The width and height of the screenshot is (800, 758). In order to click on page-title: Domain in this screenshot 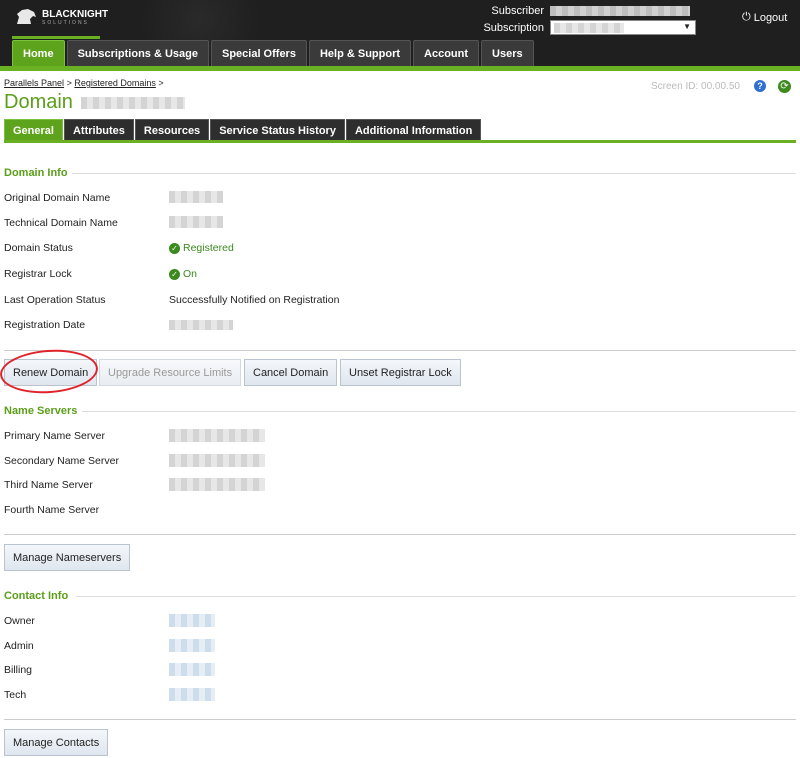, I will do `click(94, 102)`.